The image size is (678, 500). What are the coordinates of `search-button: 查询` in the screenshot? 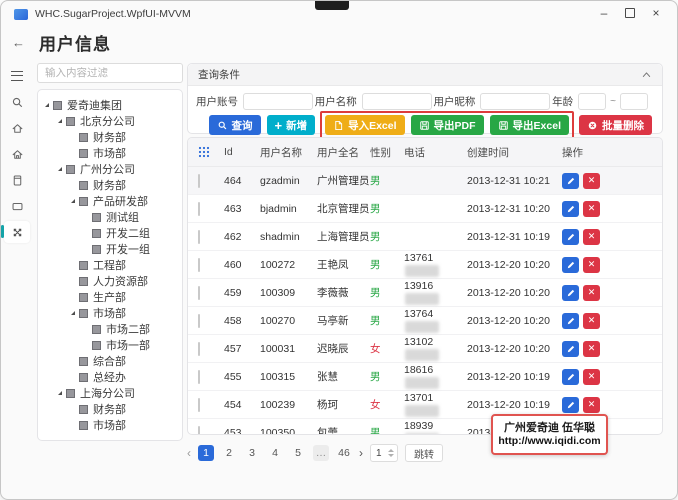 It's located at (234, 125).